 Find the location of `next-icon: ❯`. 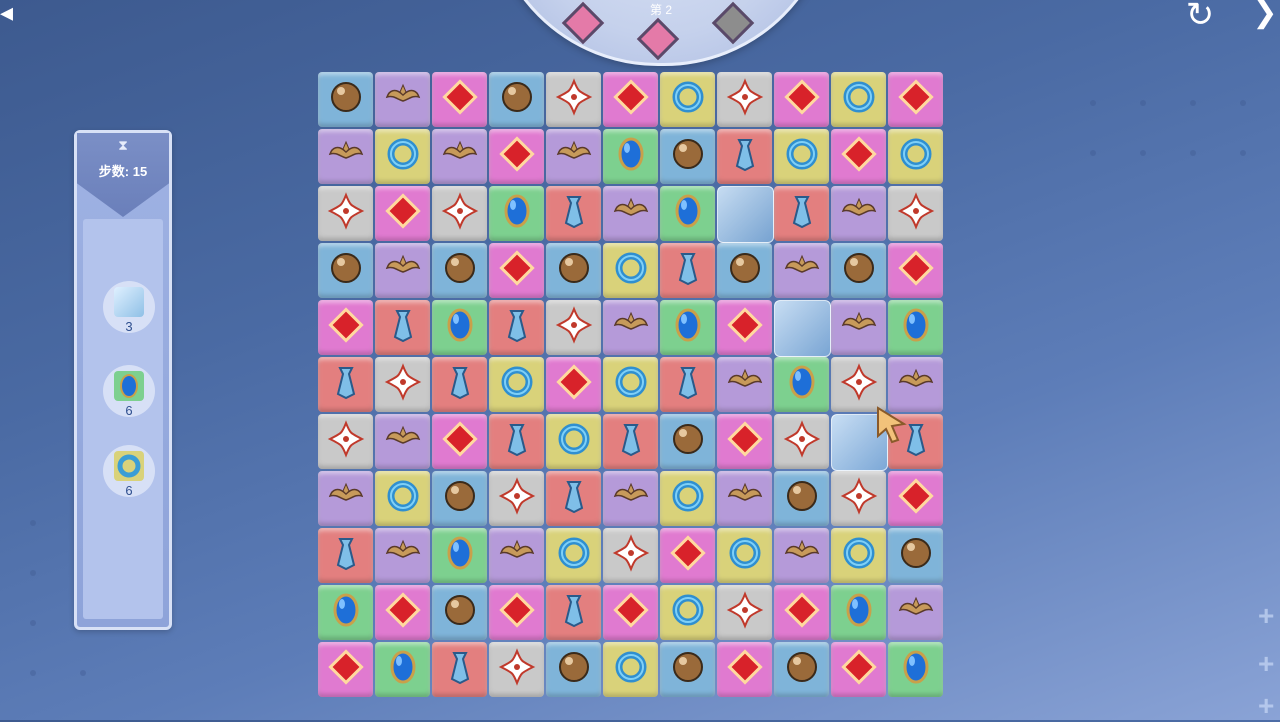

next-icon: ❯ is located at coordinates (1265, 15).